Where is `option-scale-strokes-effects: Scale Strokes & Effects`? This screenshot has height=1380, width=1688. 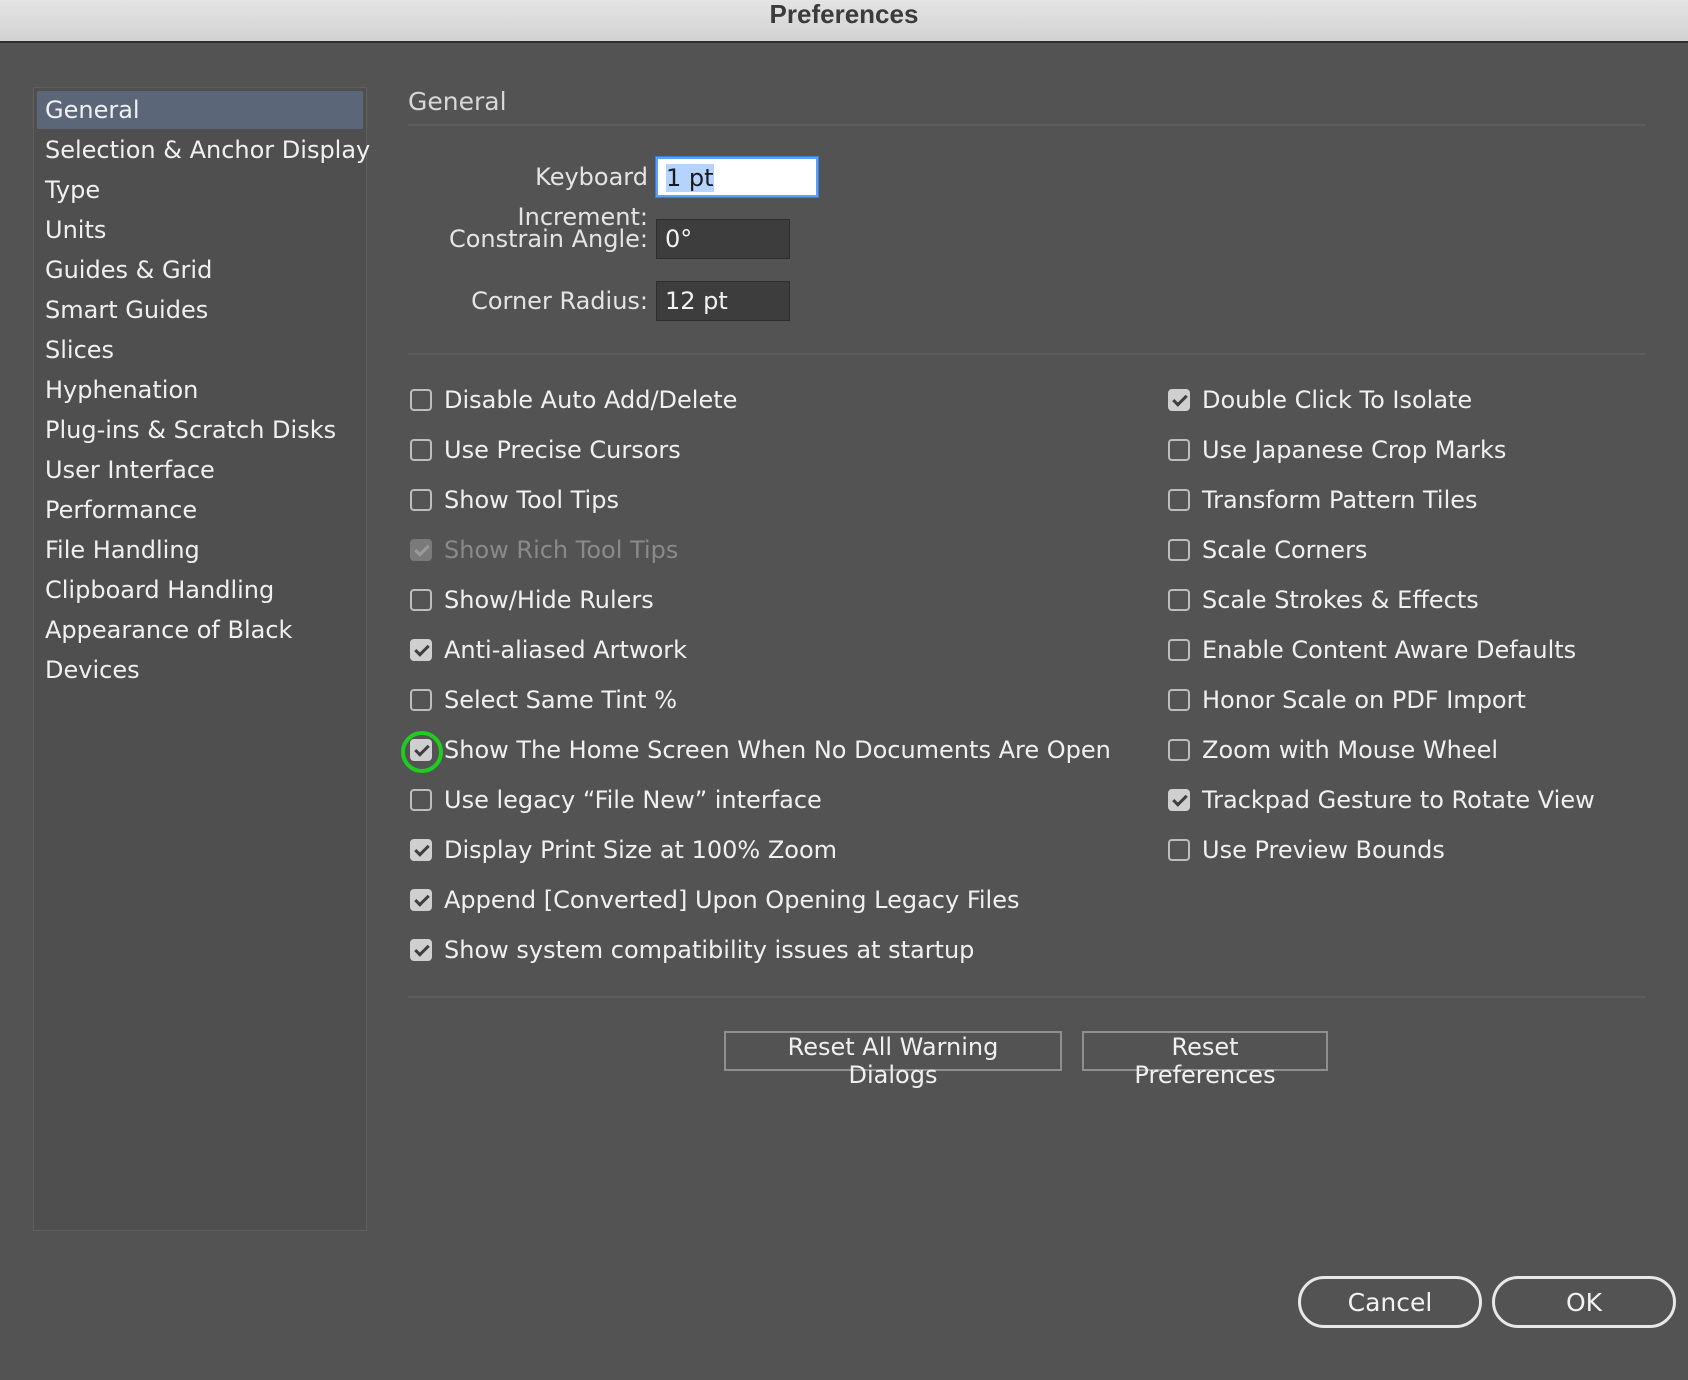
option-scale-strokes-effects: Scale Strokes & Effects is located at coordinates (1323, 600).